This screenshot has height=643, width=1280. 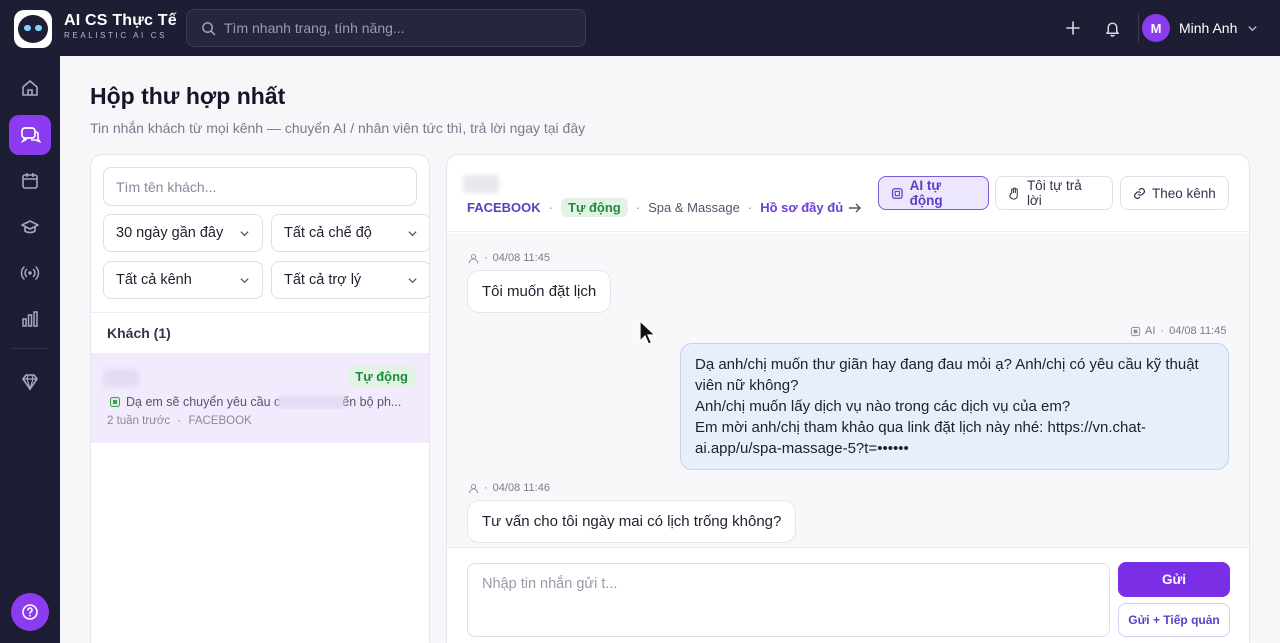 I want to click on conversation-channel: FACEBOOK, so click(x=220, y=421).